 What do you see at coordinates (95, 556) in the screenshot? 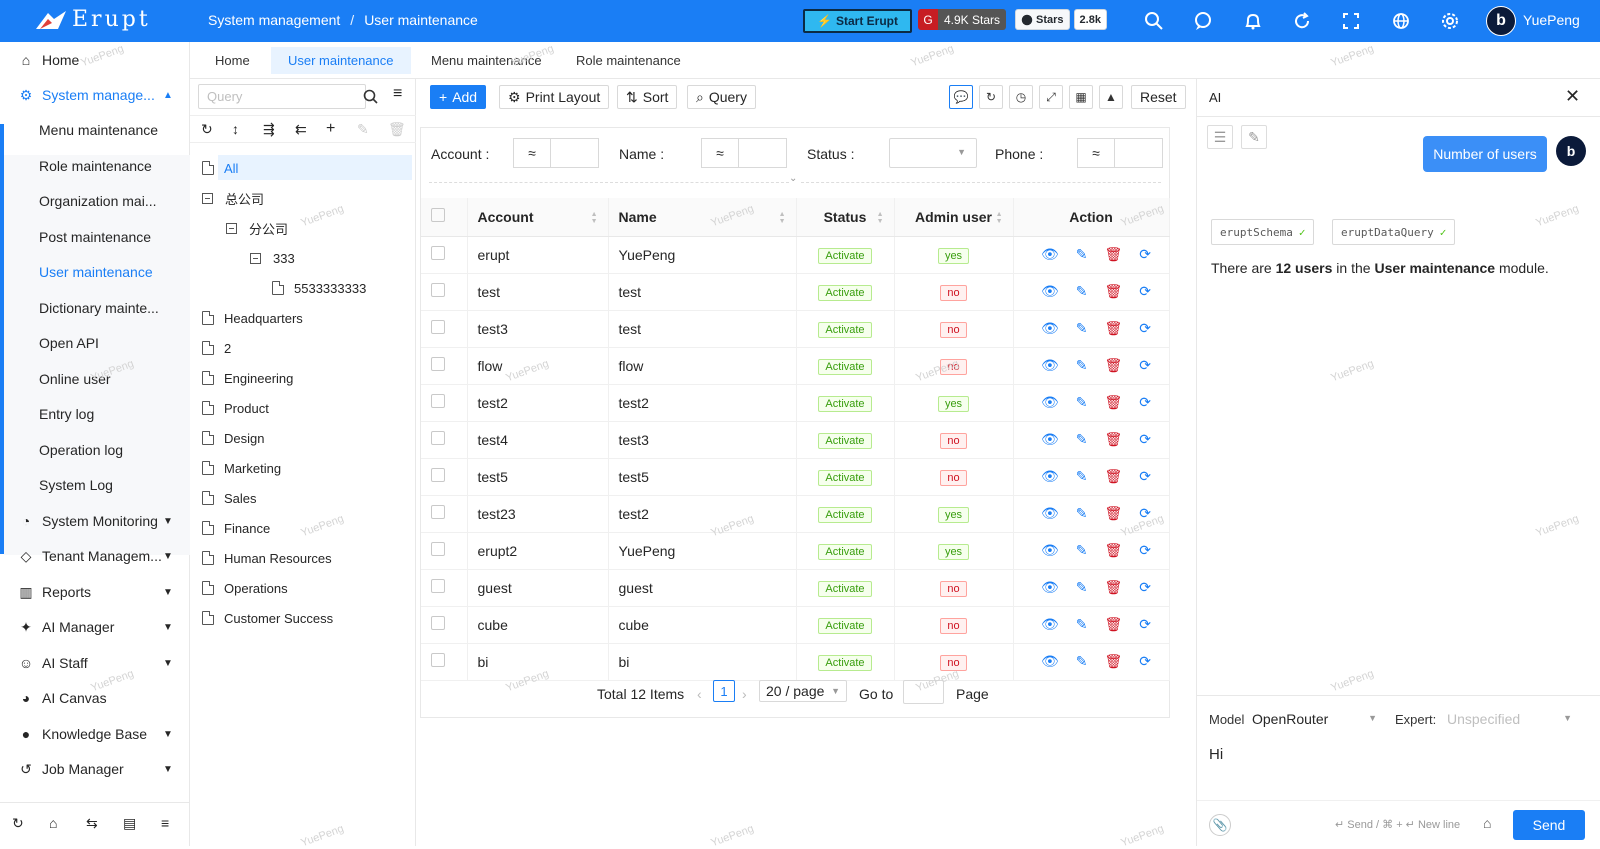
I see `sidebar-item-tenant-management: ◇ Tenant Managem... ▼` at bounding box center [95, 556].